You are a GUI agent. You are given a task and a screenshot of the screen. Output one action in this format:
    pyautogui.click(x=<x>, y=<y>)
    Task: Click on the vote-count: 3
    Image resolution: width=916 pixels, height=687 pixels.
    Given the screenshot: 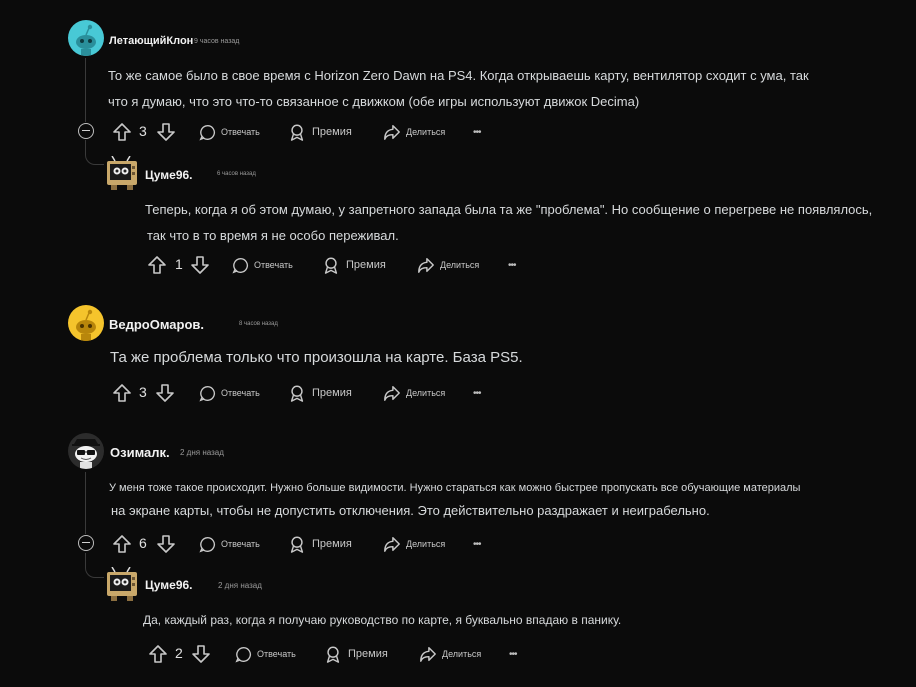 What is the action you would take?
    pyautogui.click(x=143, y=131)
    